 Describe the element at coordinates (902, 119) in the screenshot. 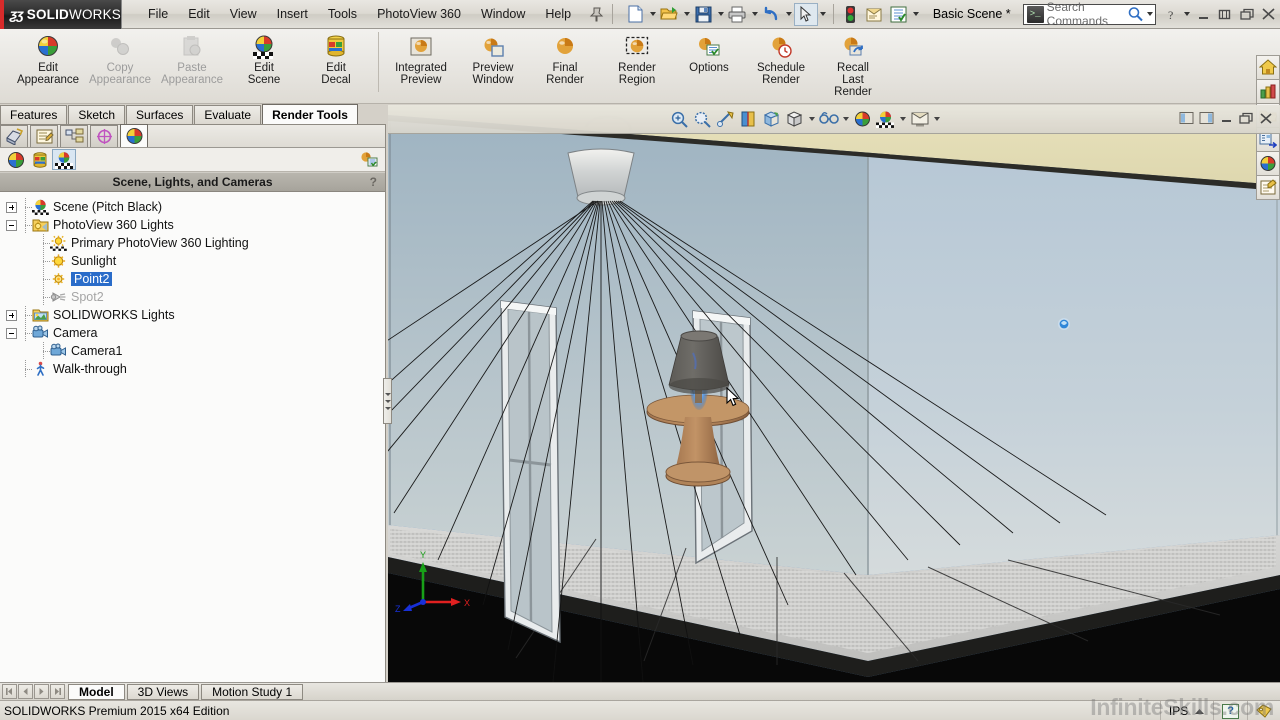

I see `apply-scene-dropdown` at that location.